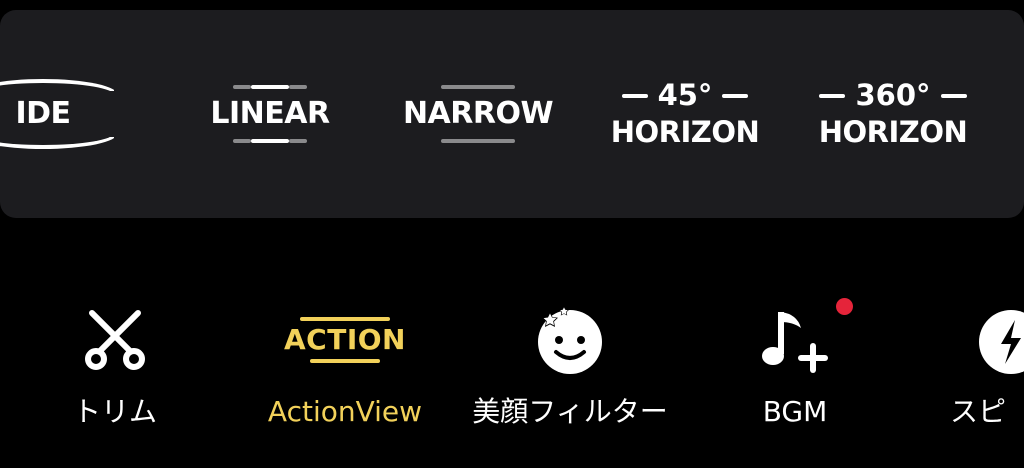  I want to click on lens-mode-narrow: NARROW, so click(478, 114).